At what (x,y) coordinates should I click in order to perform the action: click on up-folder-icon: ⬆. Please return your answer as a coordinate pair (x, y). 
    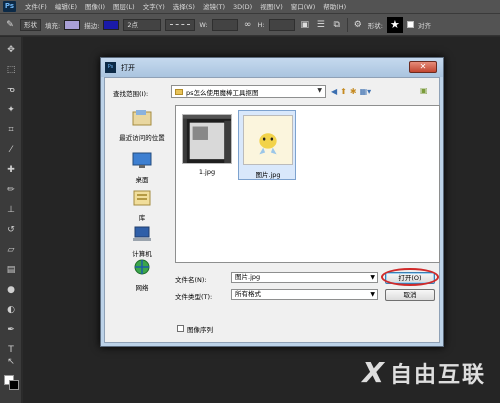
    Looking at the image, I should click on (343, 91).